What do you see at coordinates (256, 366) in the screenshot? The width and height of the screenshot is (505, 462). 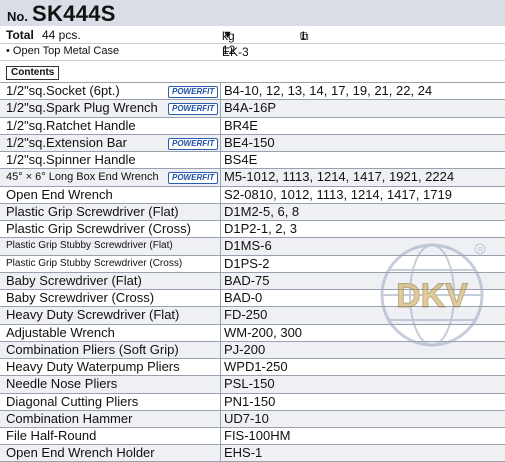 I see `item-code: WPD1-250` at bounding box center [256, 366].